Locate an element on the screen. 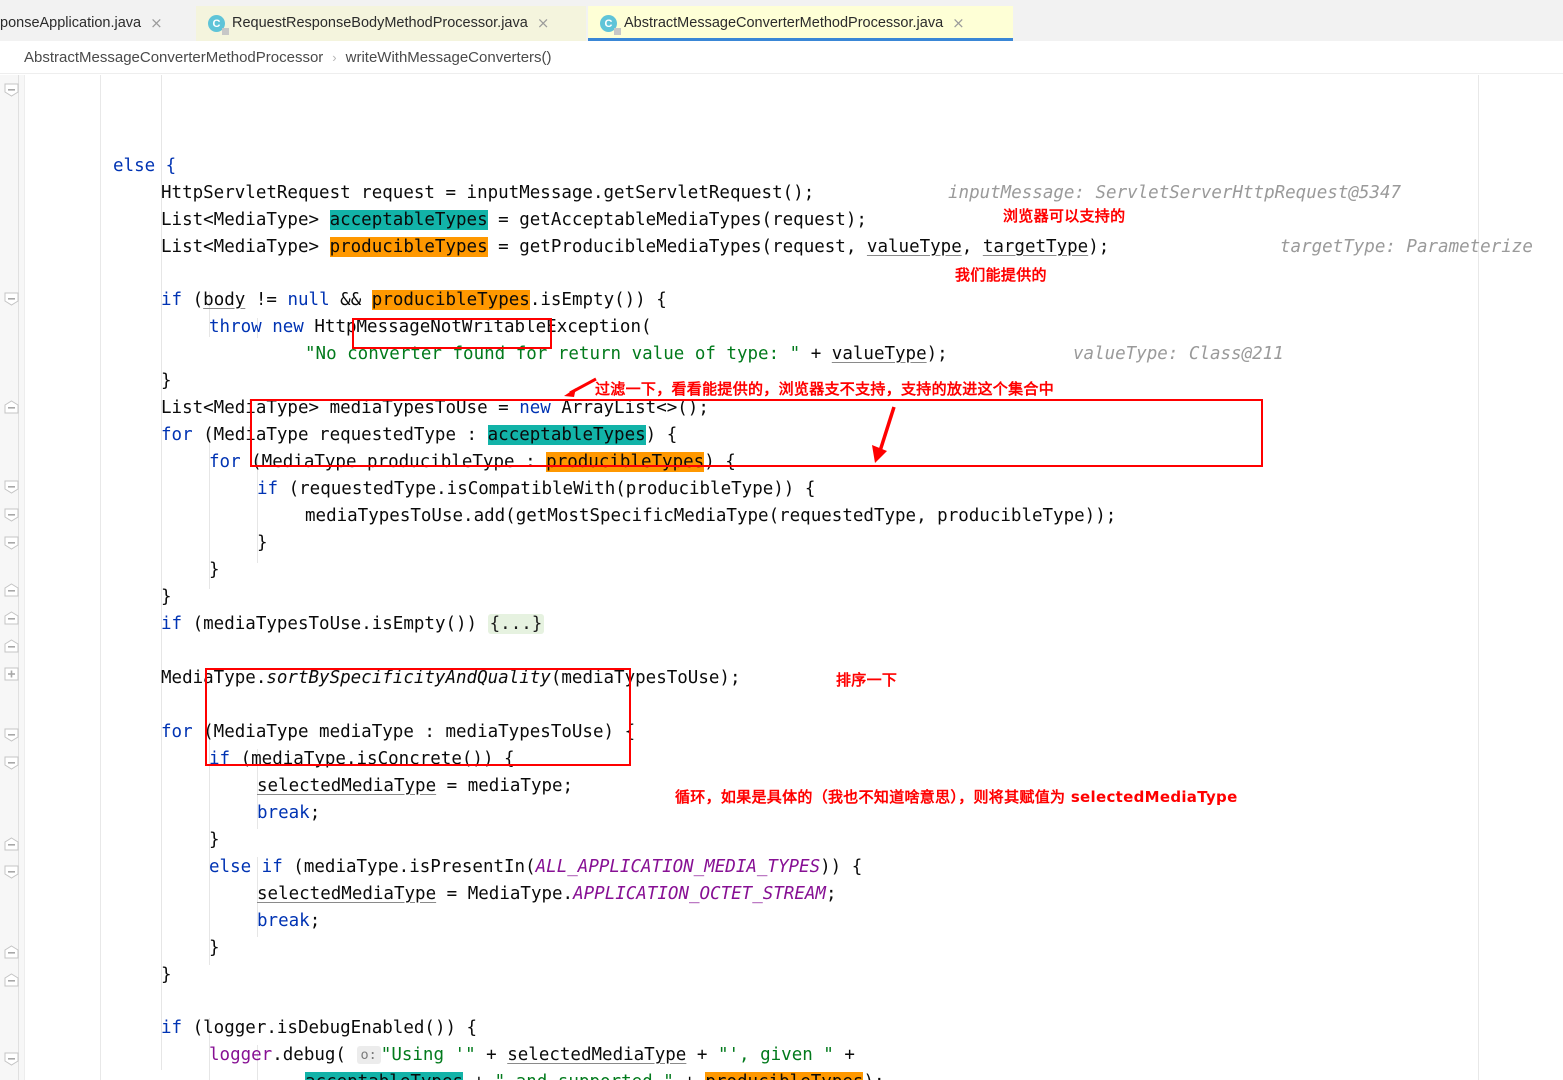 The height and width of the screenshot is (1080, 1563). code-text: (mediaType.isPresentIn( is located at coordinates (409, 867).